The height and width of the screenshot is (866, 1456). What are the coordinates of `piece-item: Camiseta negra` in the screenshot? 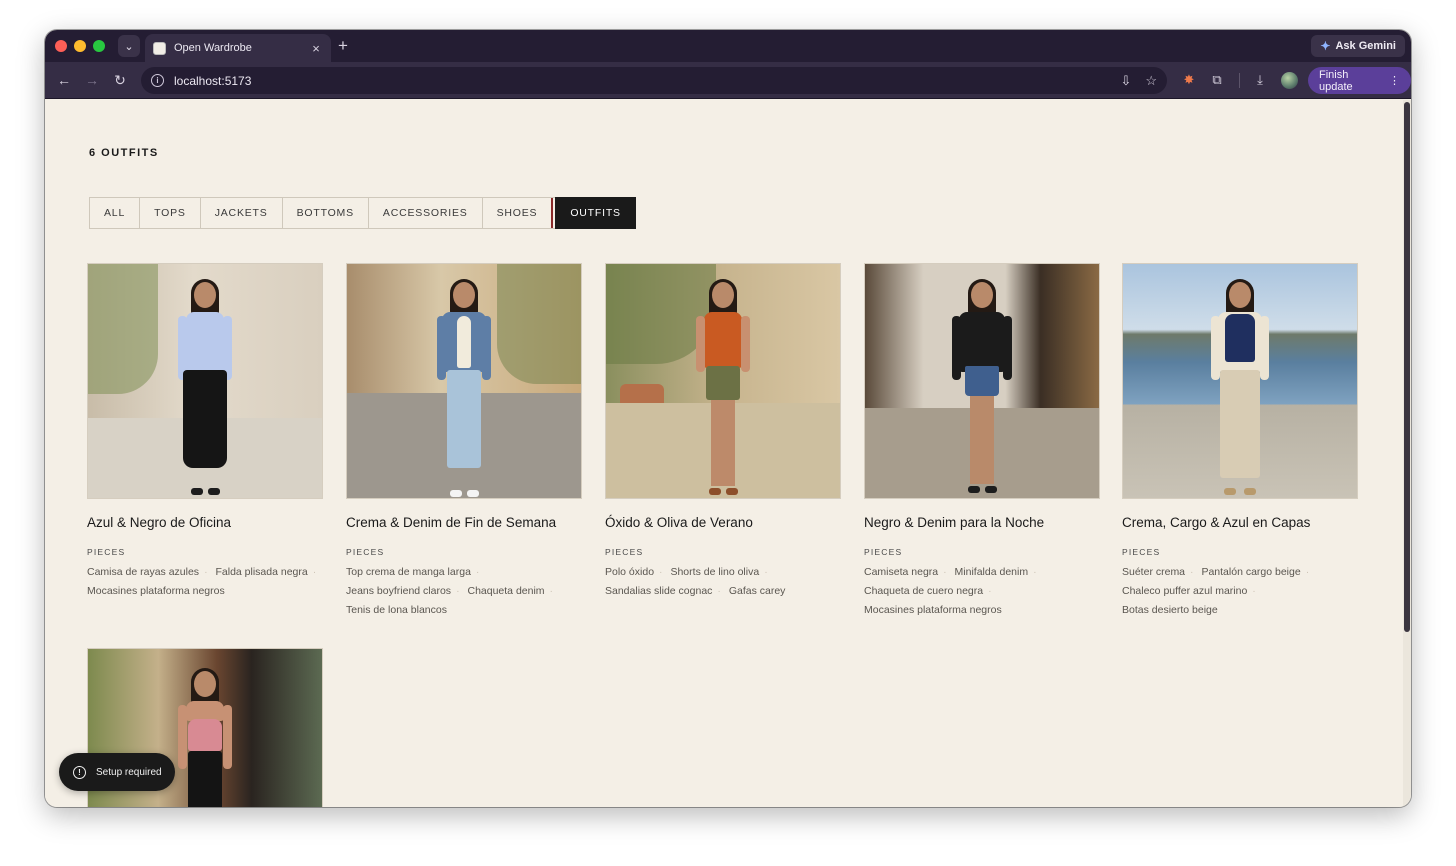 It's located at (901, 572).